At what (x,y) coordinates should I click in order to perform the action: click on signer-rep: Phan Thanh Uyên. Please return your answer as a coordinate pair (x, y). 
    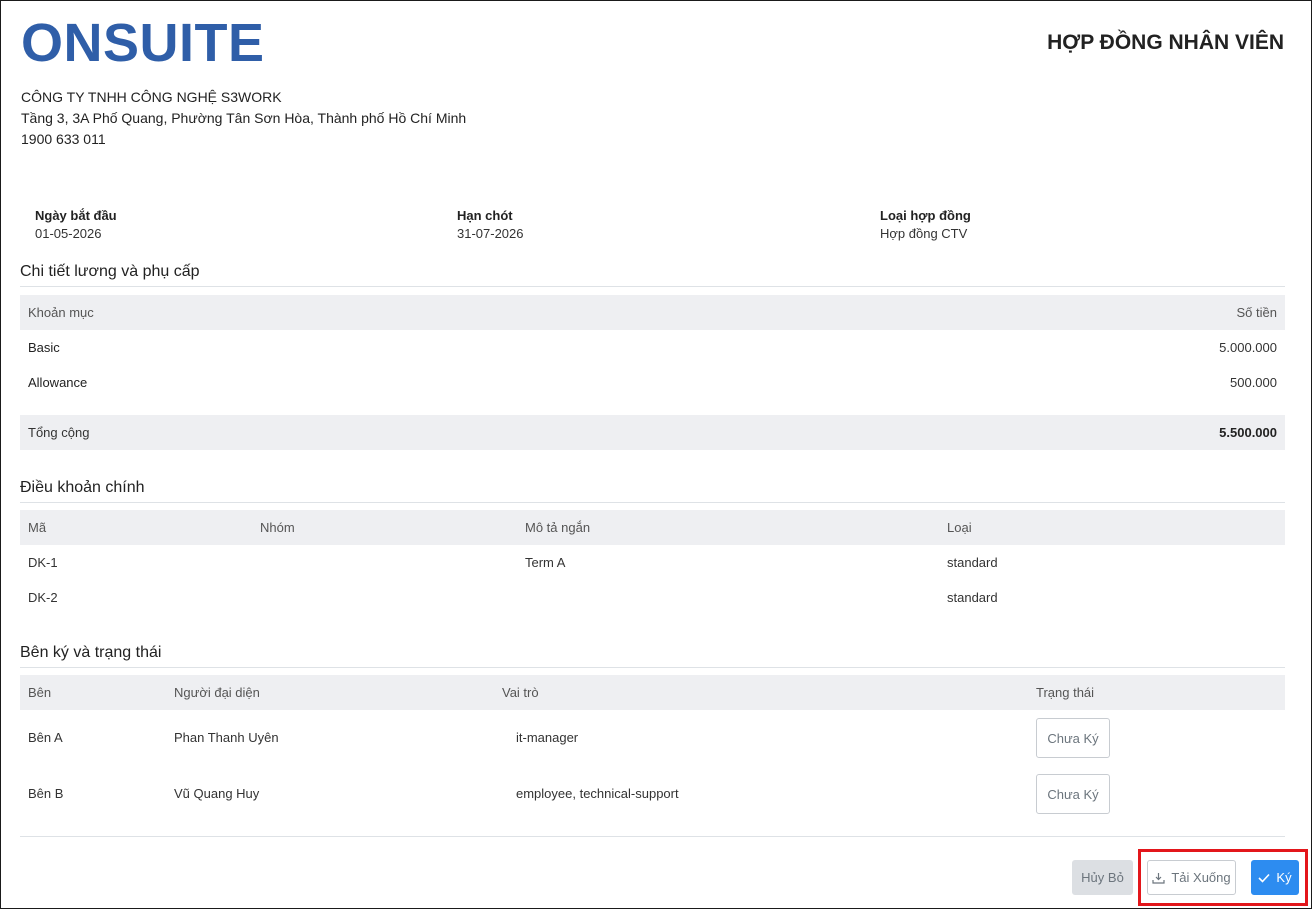
    Looking at the image, I should click on (226, 737).